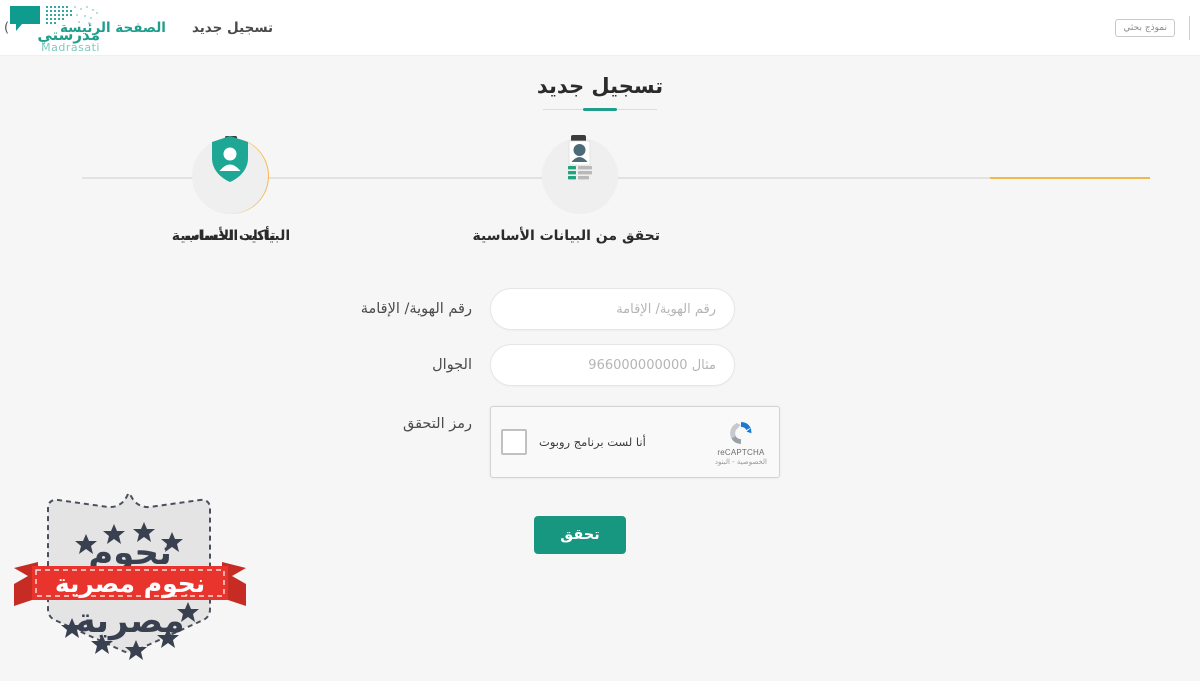  Describe the element at coordinates (130, 584) in the screenshot. I see `watermark-ribbon-text: نجوم مصرية` at that location.